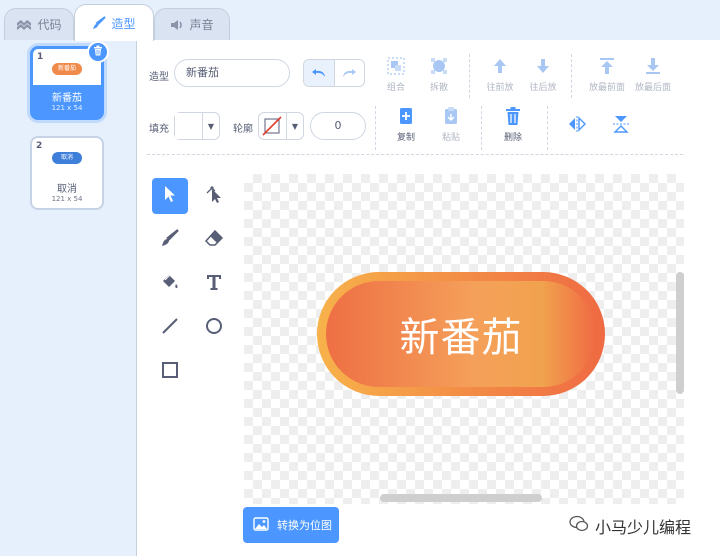 The width and height of the screenshot is (720, 556). What do you see at coordinates (406, 116) in the screenshot?
I see `copy-icon` at bounding box center [406, 116].